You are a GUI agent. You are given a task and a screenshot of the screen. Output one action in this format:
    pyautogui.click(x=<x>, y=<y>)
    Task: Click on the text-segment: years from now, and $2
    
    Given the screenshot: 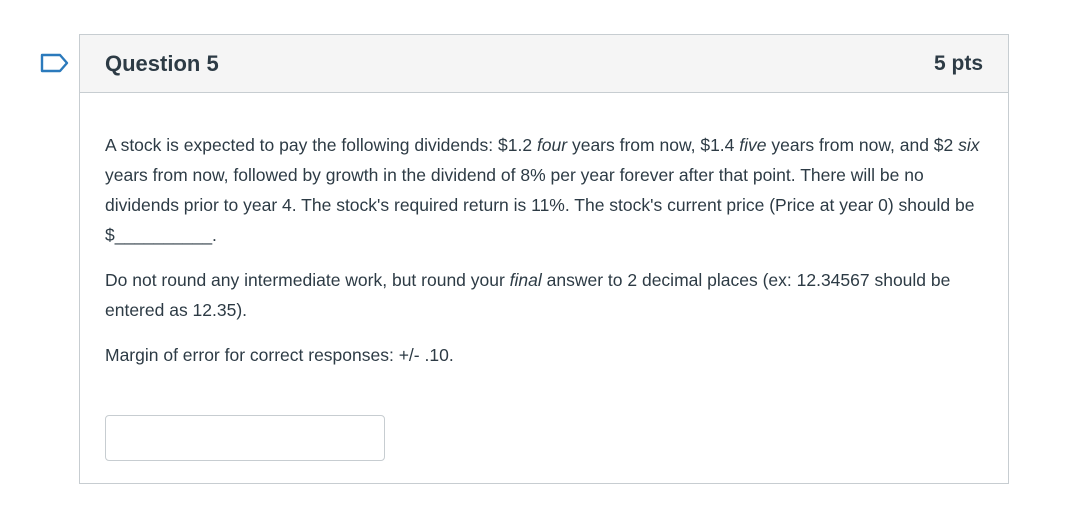 What is the action you would take?
    pyautogui.click(x=862, y=145)
    